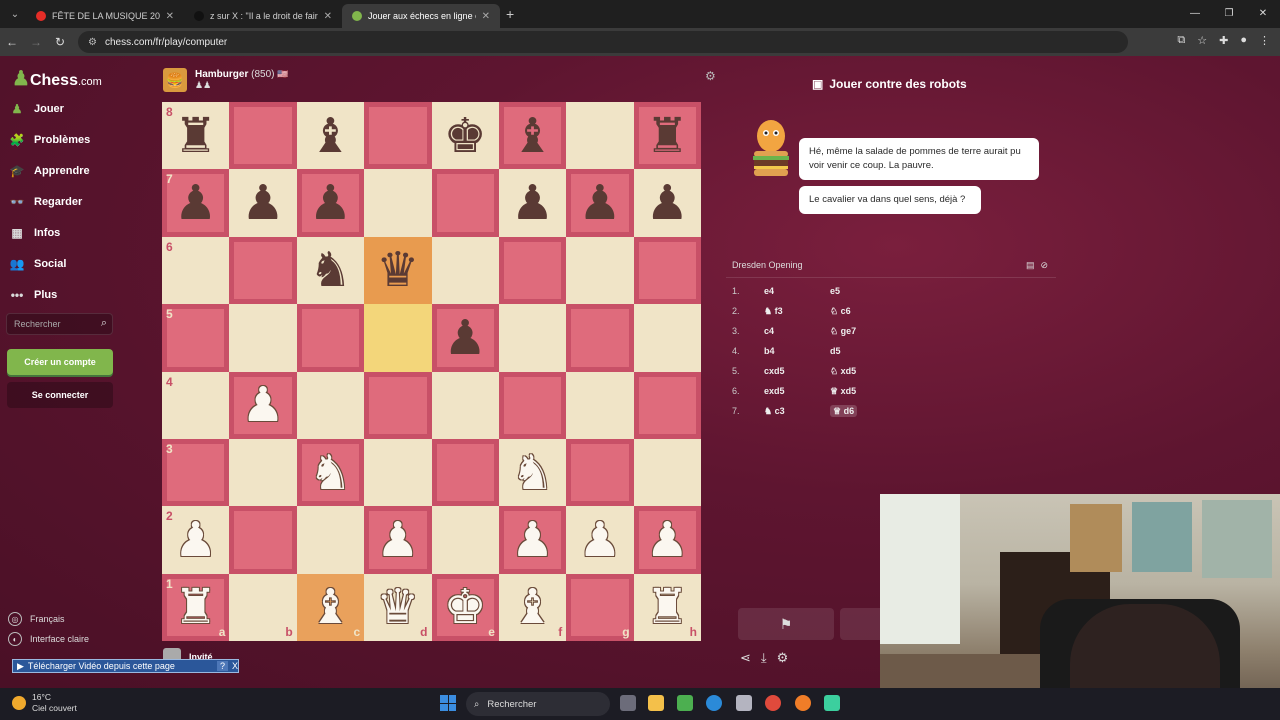 The image size is (1280, 720). Describe the element at coordinates (1223, 40) in the screenshot. I see `extensions-icon: ✚` at that location.